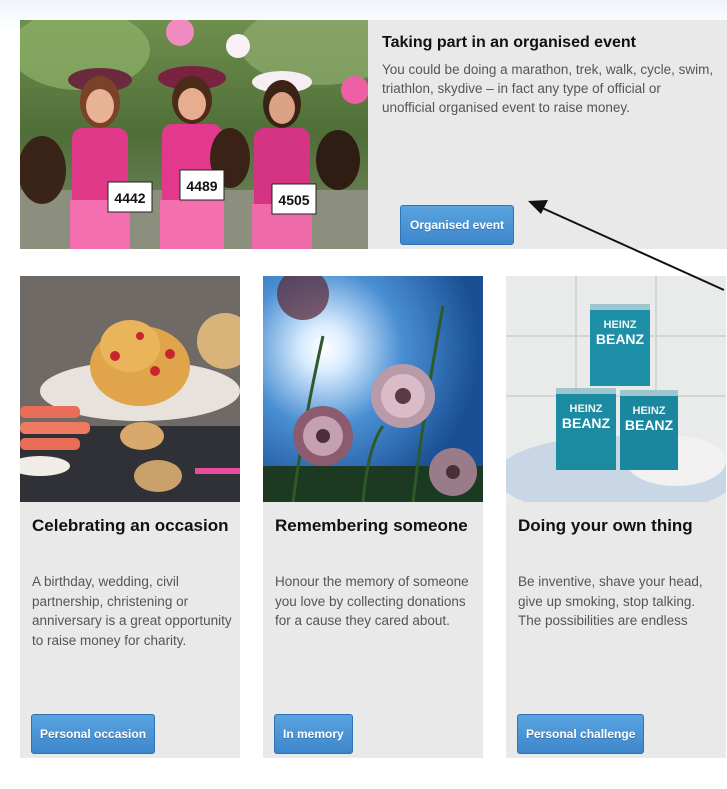 The image size is (727, 789). Describe the element at coordinates (581, 734) in the screenshot. I see `personal-challenge-button: Personal challenge` at that location.